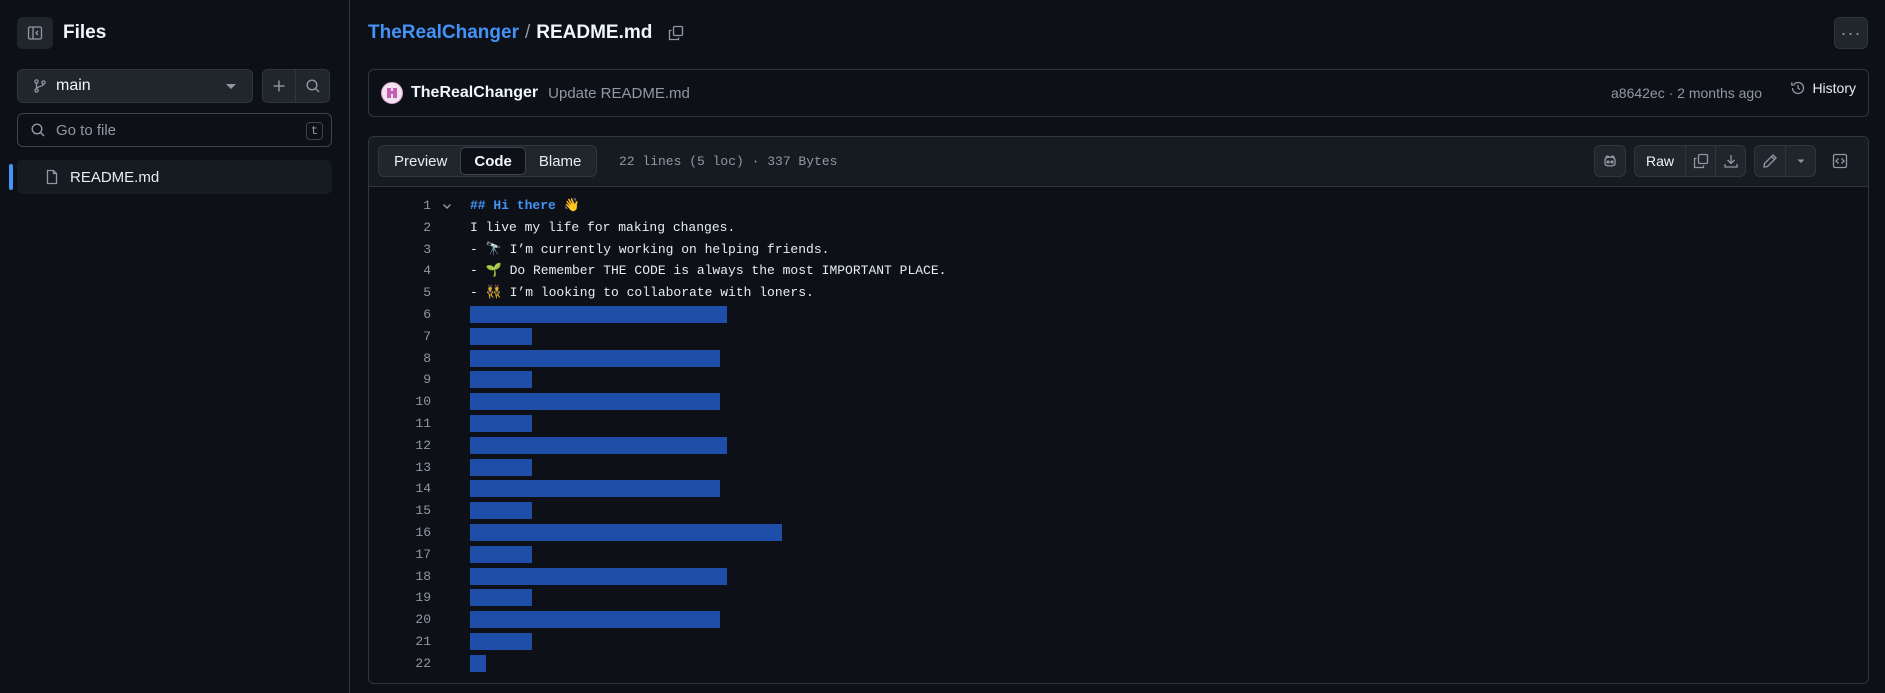 Image resolution: width=1885 pixels, height=693 pixels. I want to click on line-number: 5, so click(400, 293).